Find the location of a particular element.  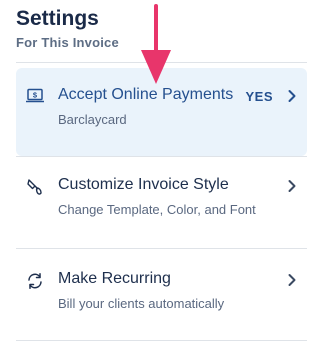

accept-online-payments-label: Accept Online Payments is located at coordinates (146, 94).